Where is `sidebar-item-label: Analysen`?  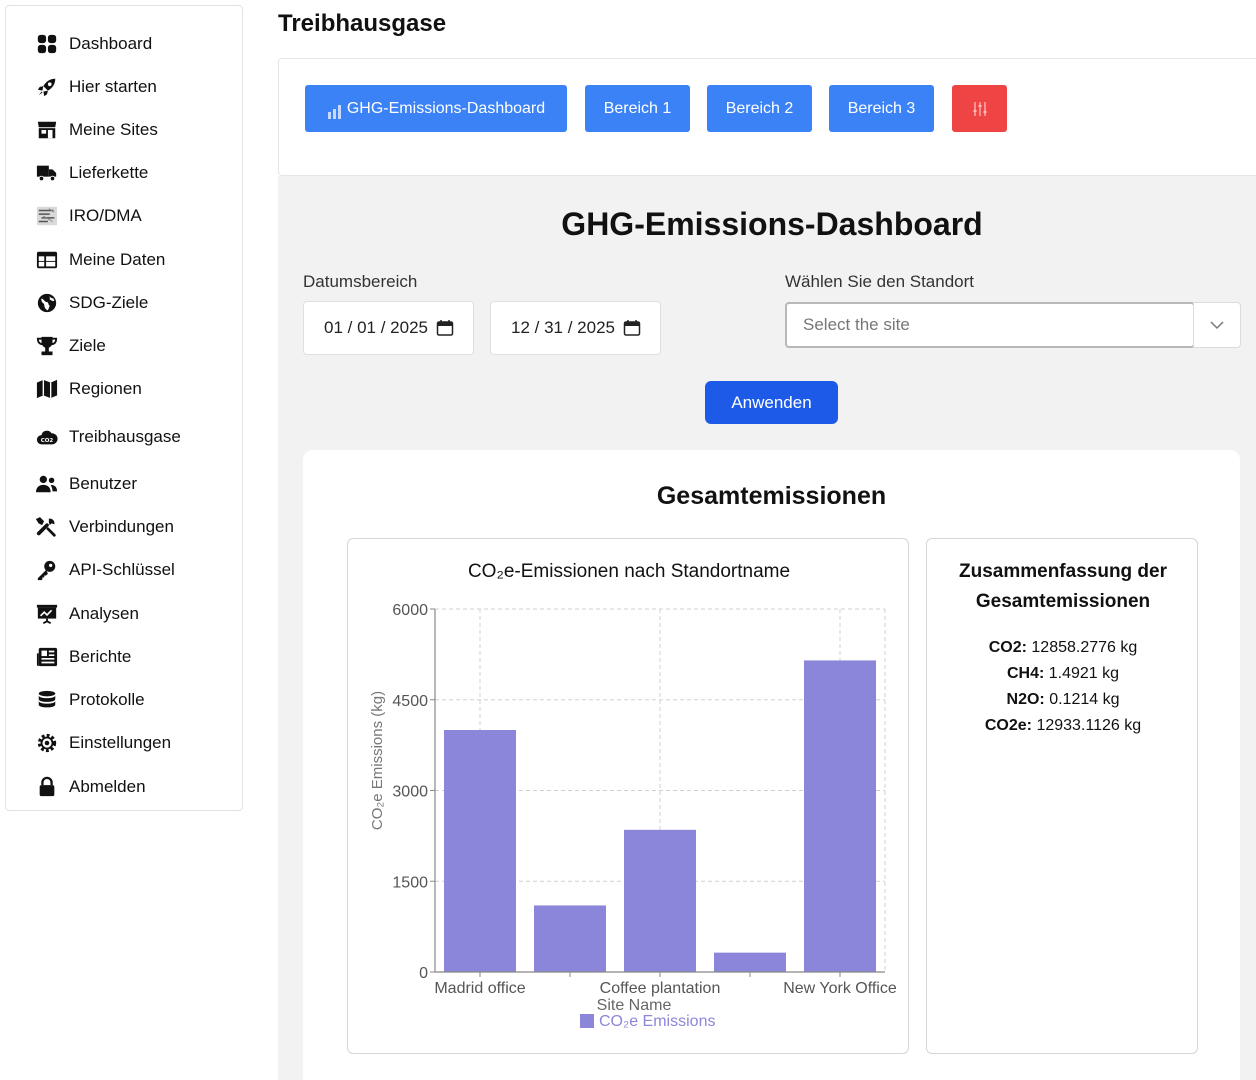
sidebar-item-label: Analysen is located at coordinates (104, 613).